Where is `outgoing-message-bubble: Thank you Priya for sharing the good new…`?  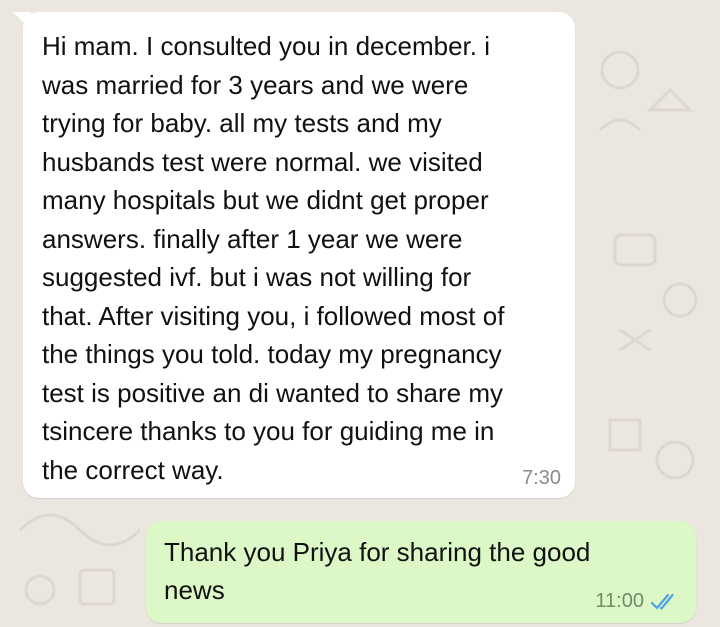 outgoing-message-bubble: Thank you Priya for sharing the good new… is located at coordinates (421, 572).